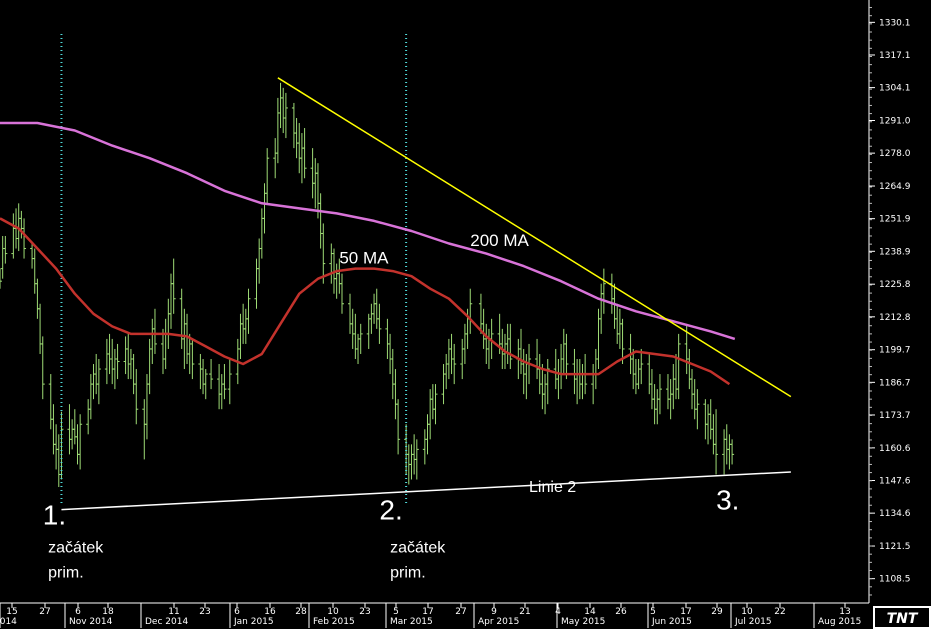 The width and height of the screenshot is (931, 629). Describe the element at coordinates (583, 622) in the screenshot. I see `x-month-label: May 2015` at that location.